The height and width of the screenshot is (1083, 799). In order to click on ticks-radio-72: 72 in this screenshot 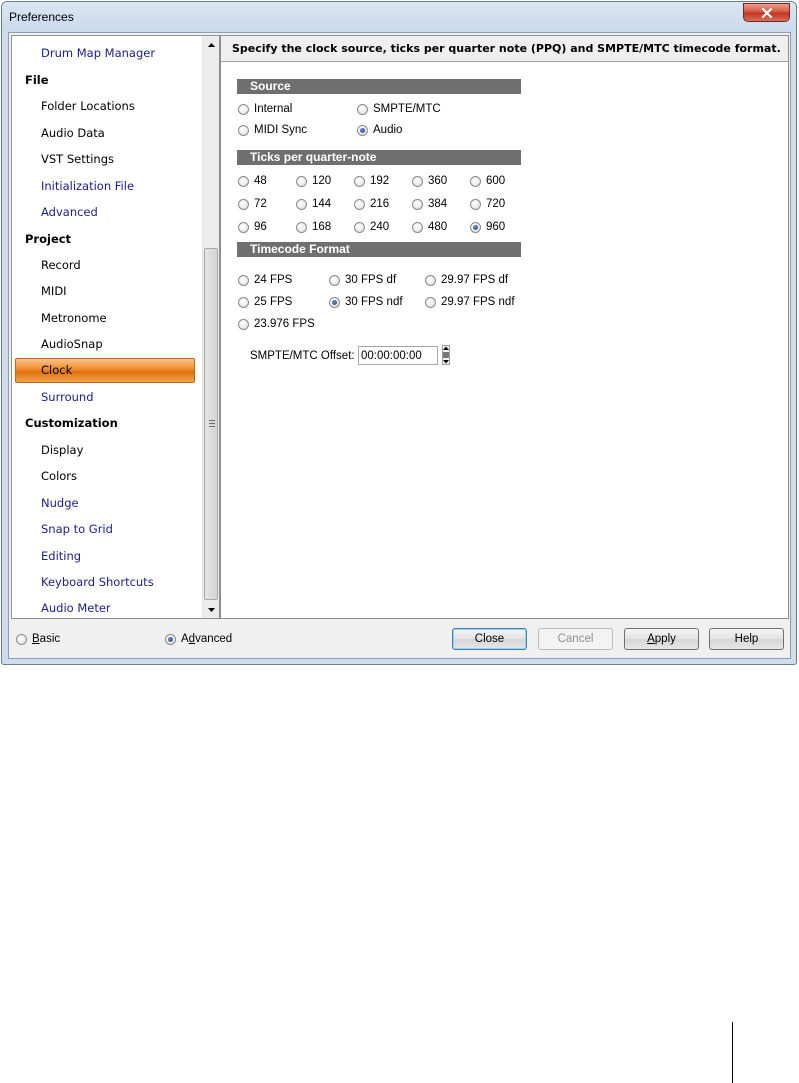, I will do `click(252, 204)`.